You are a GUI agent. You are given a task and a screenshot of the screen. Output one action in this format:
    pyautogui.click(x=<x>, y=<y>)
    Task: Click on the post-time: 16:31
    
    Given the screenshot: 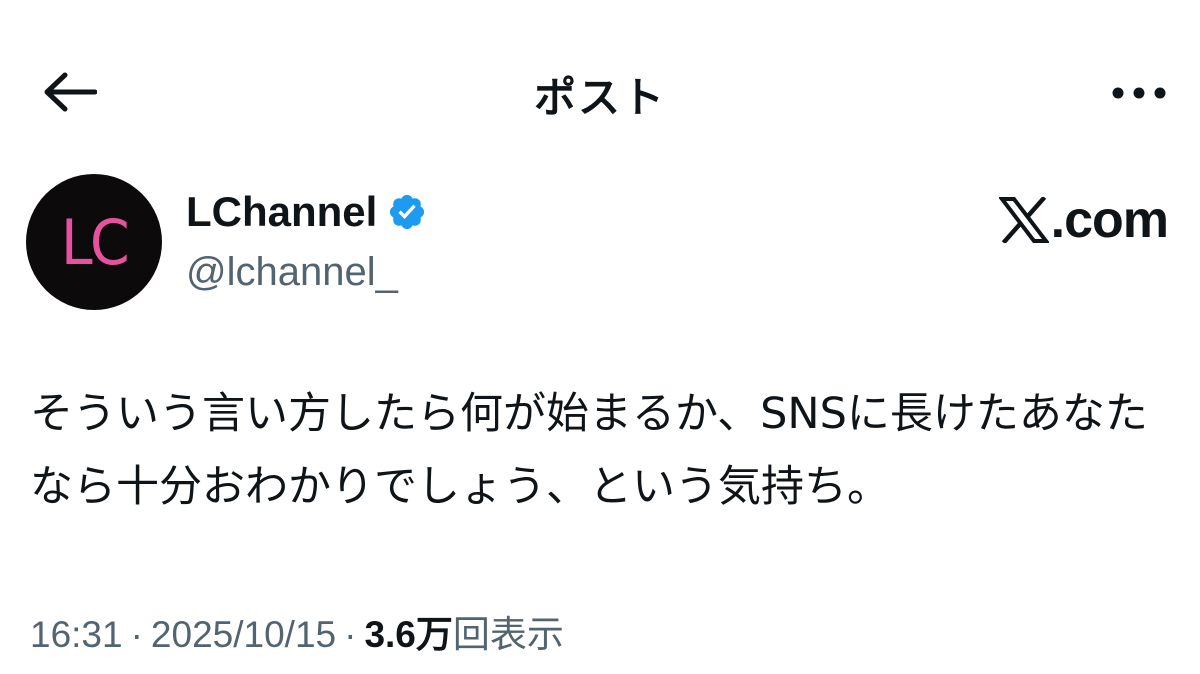 What is the action you would take?
    pyautogui.click(x=76, y=634)
    